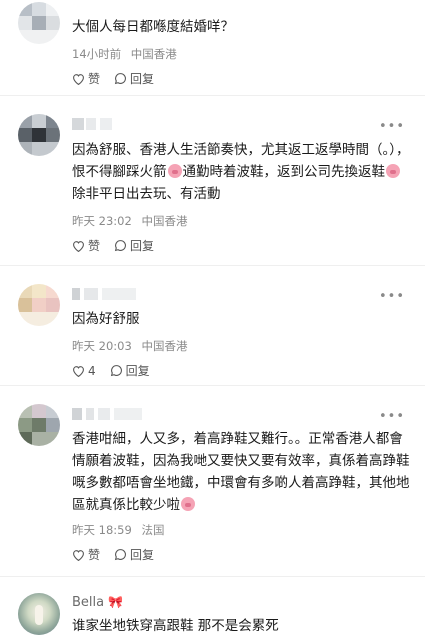 The width and height of the screenshot is (425, 641). Describe the element at coordinates (175, 626) in the screenshot. I see `comment-text: 谁家坐地铁穿高跟鞋 那不是会累死` at that location.